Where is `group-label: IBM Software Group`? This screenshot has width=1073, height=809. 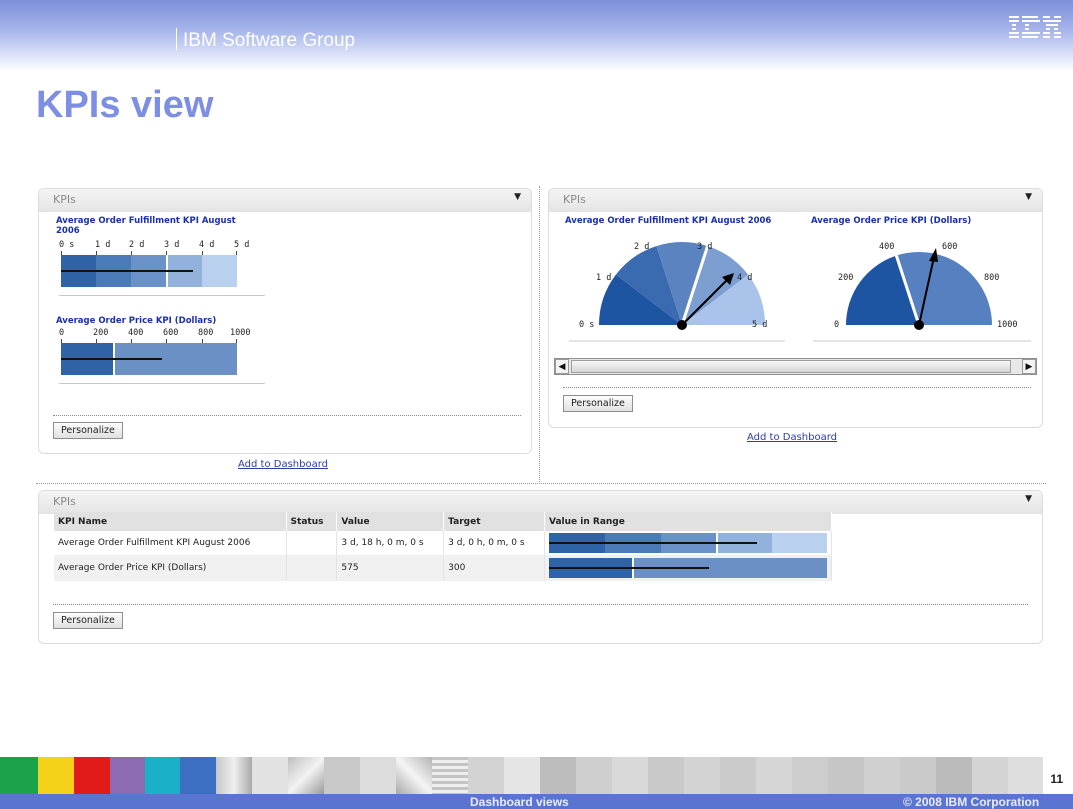 group-label: IBM Software Group is located at coordinates (269, 40).